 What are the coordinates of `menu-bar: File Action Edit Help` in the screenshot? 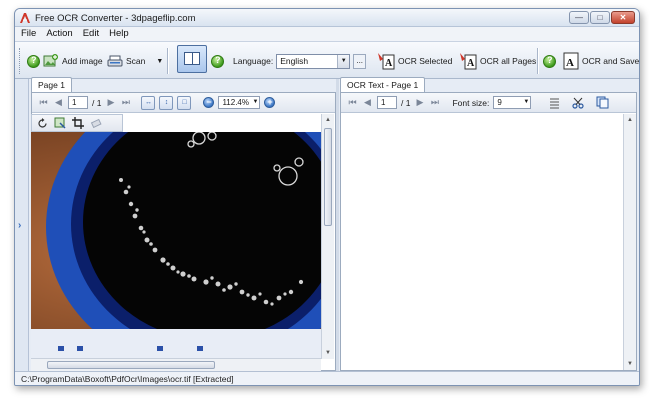 It's located at (327, 34).